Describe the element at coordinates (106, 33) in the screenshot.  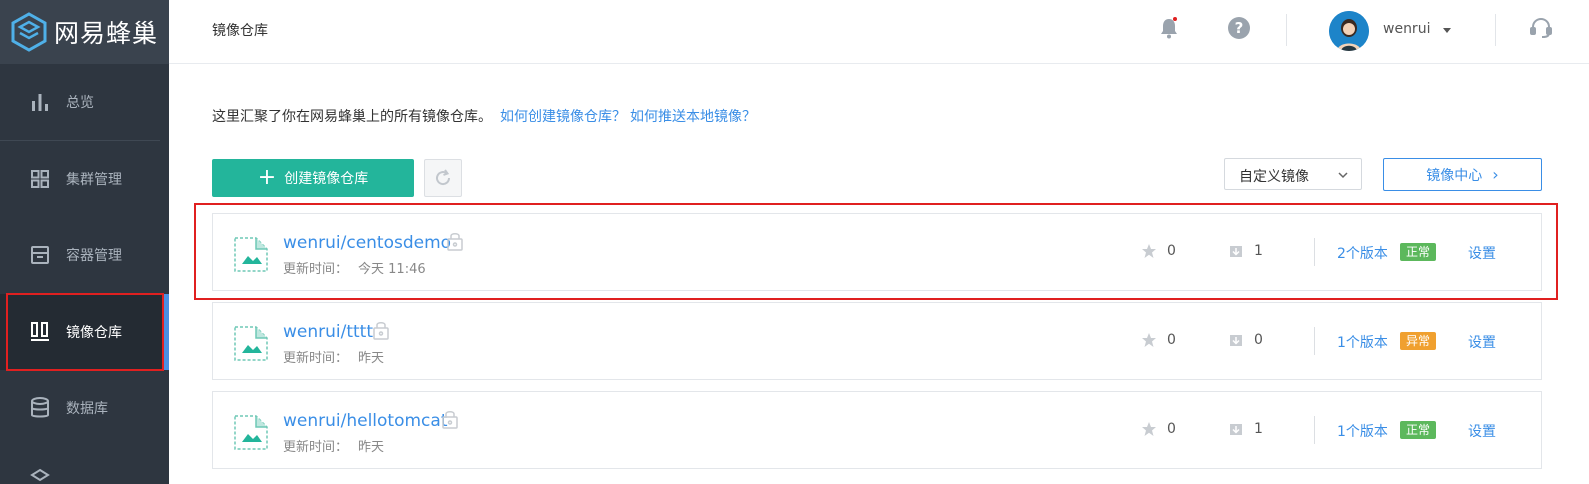
I see `brand-name: 网易蜂巢` at that location.